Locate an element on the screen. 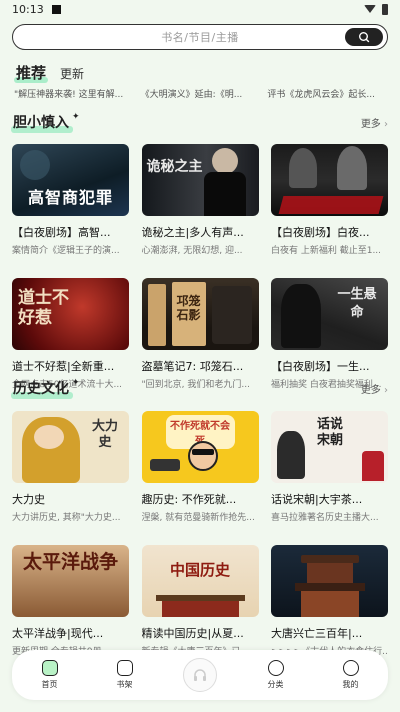 The width and height of the screenshot is (400, 712). bookshelf-icon is located at coordinates (124, 668).